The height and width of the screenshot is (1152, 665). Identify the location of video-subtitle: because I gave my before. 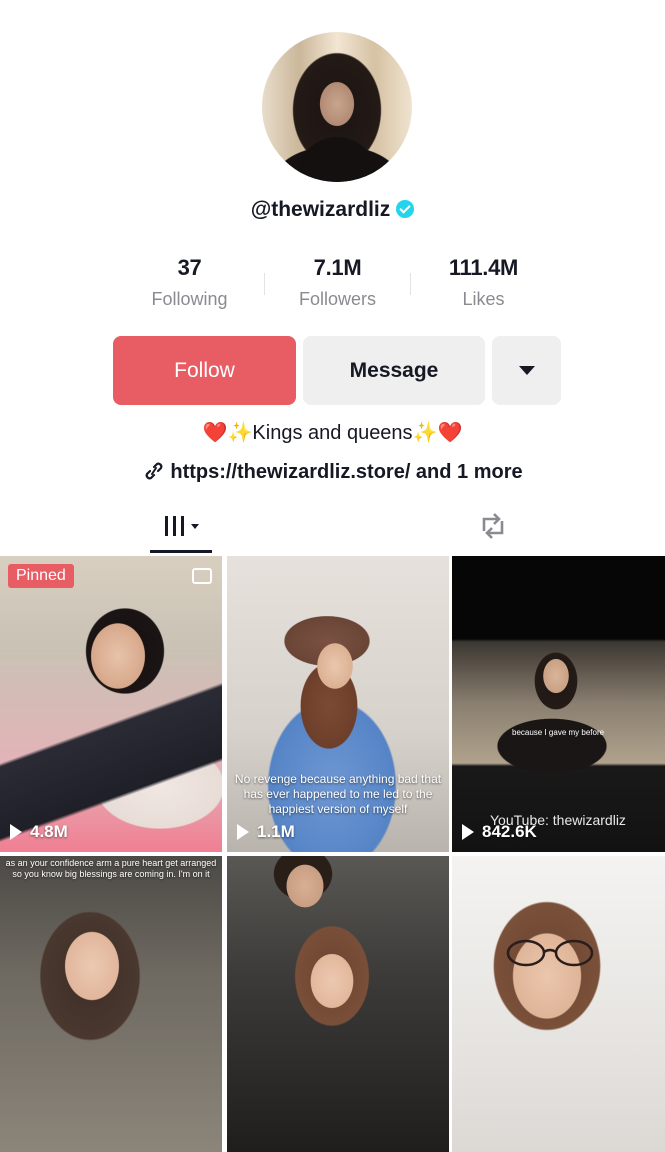
(558, 732).